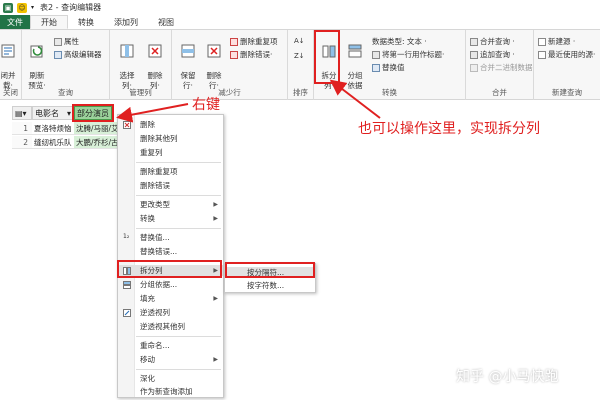 The width and height of the screenshot is (600, 400). What do you see at coordinates (567, 92) in the screenshot?
I see `group-label-new-query: 新建查询` at bounding box center [567, 92].